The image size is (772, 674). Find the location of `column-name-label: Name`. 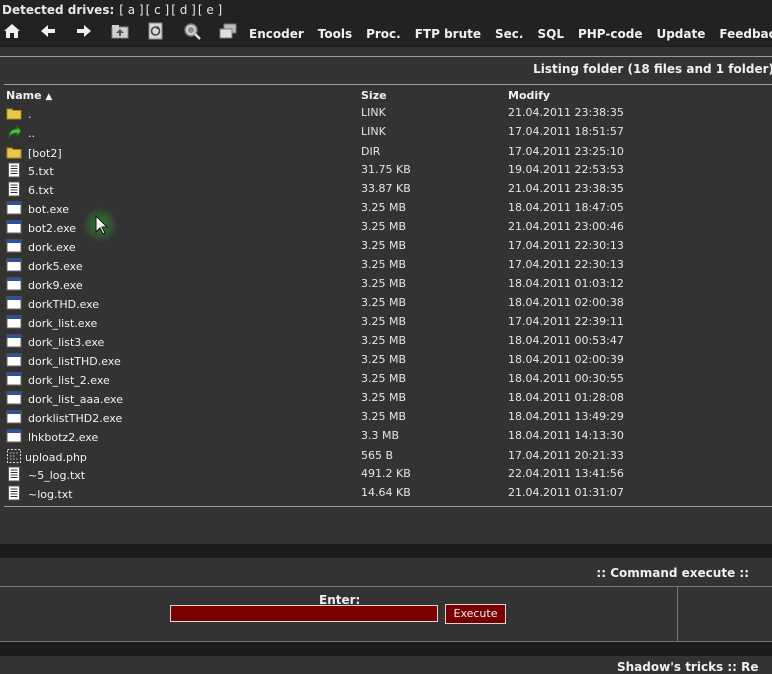

column-name-label: Name is located at coordinates (24, 95).